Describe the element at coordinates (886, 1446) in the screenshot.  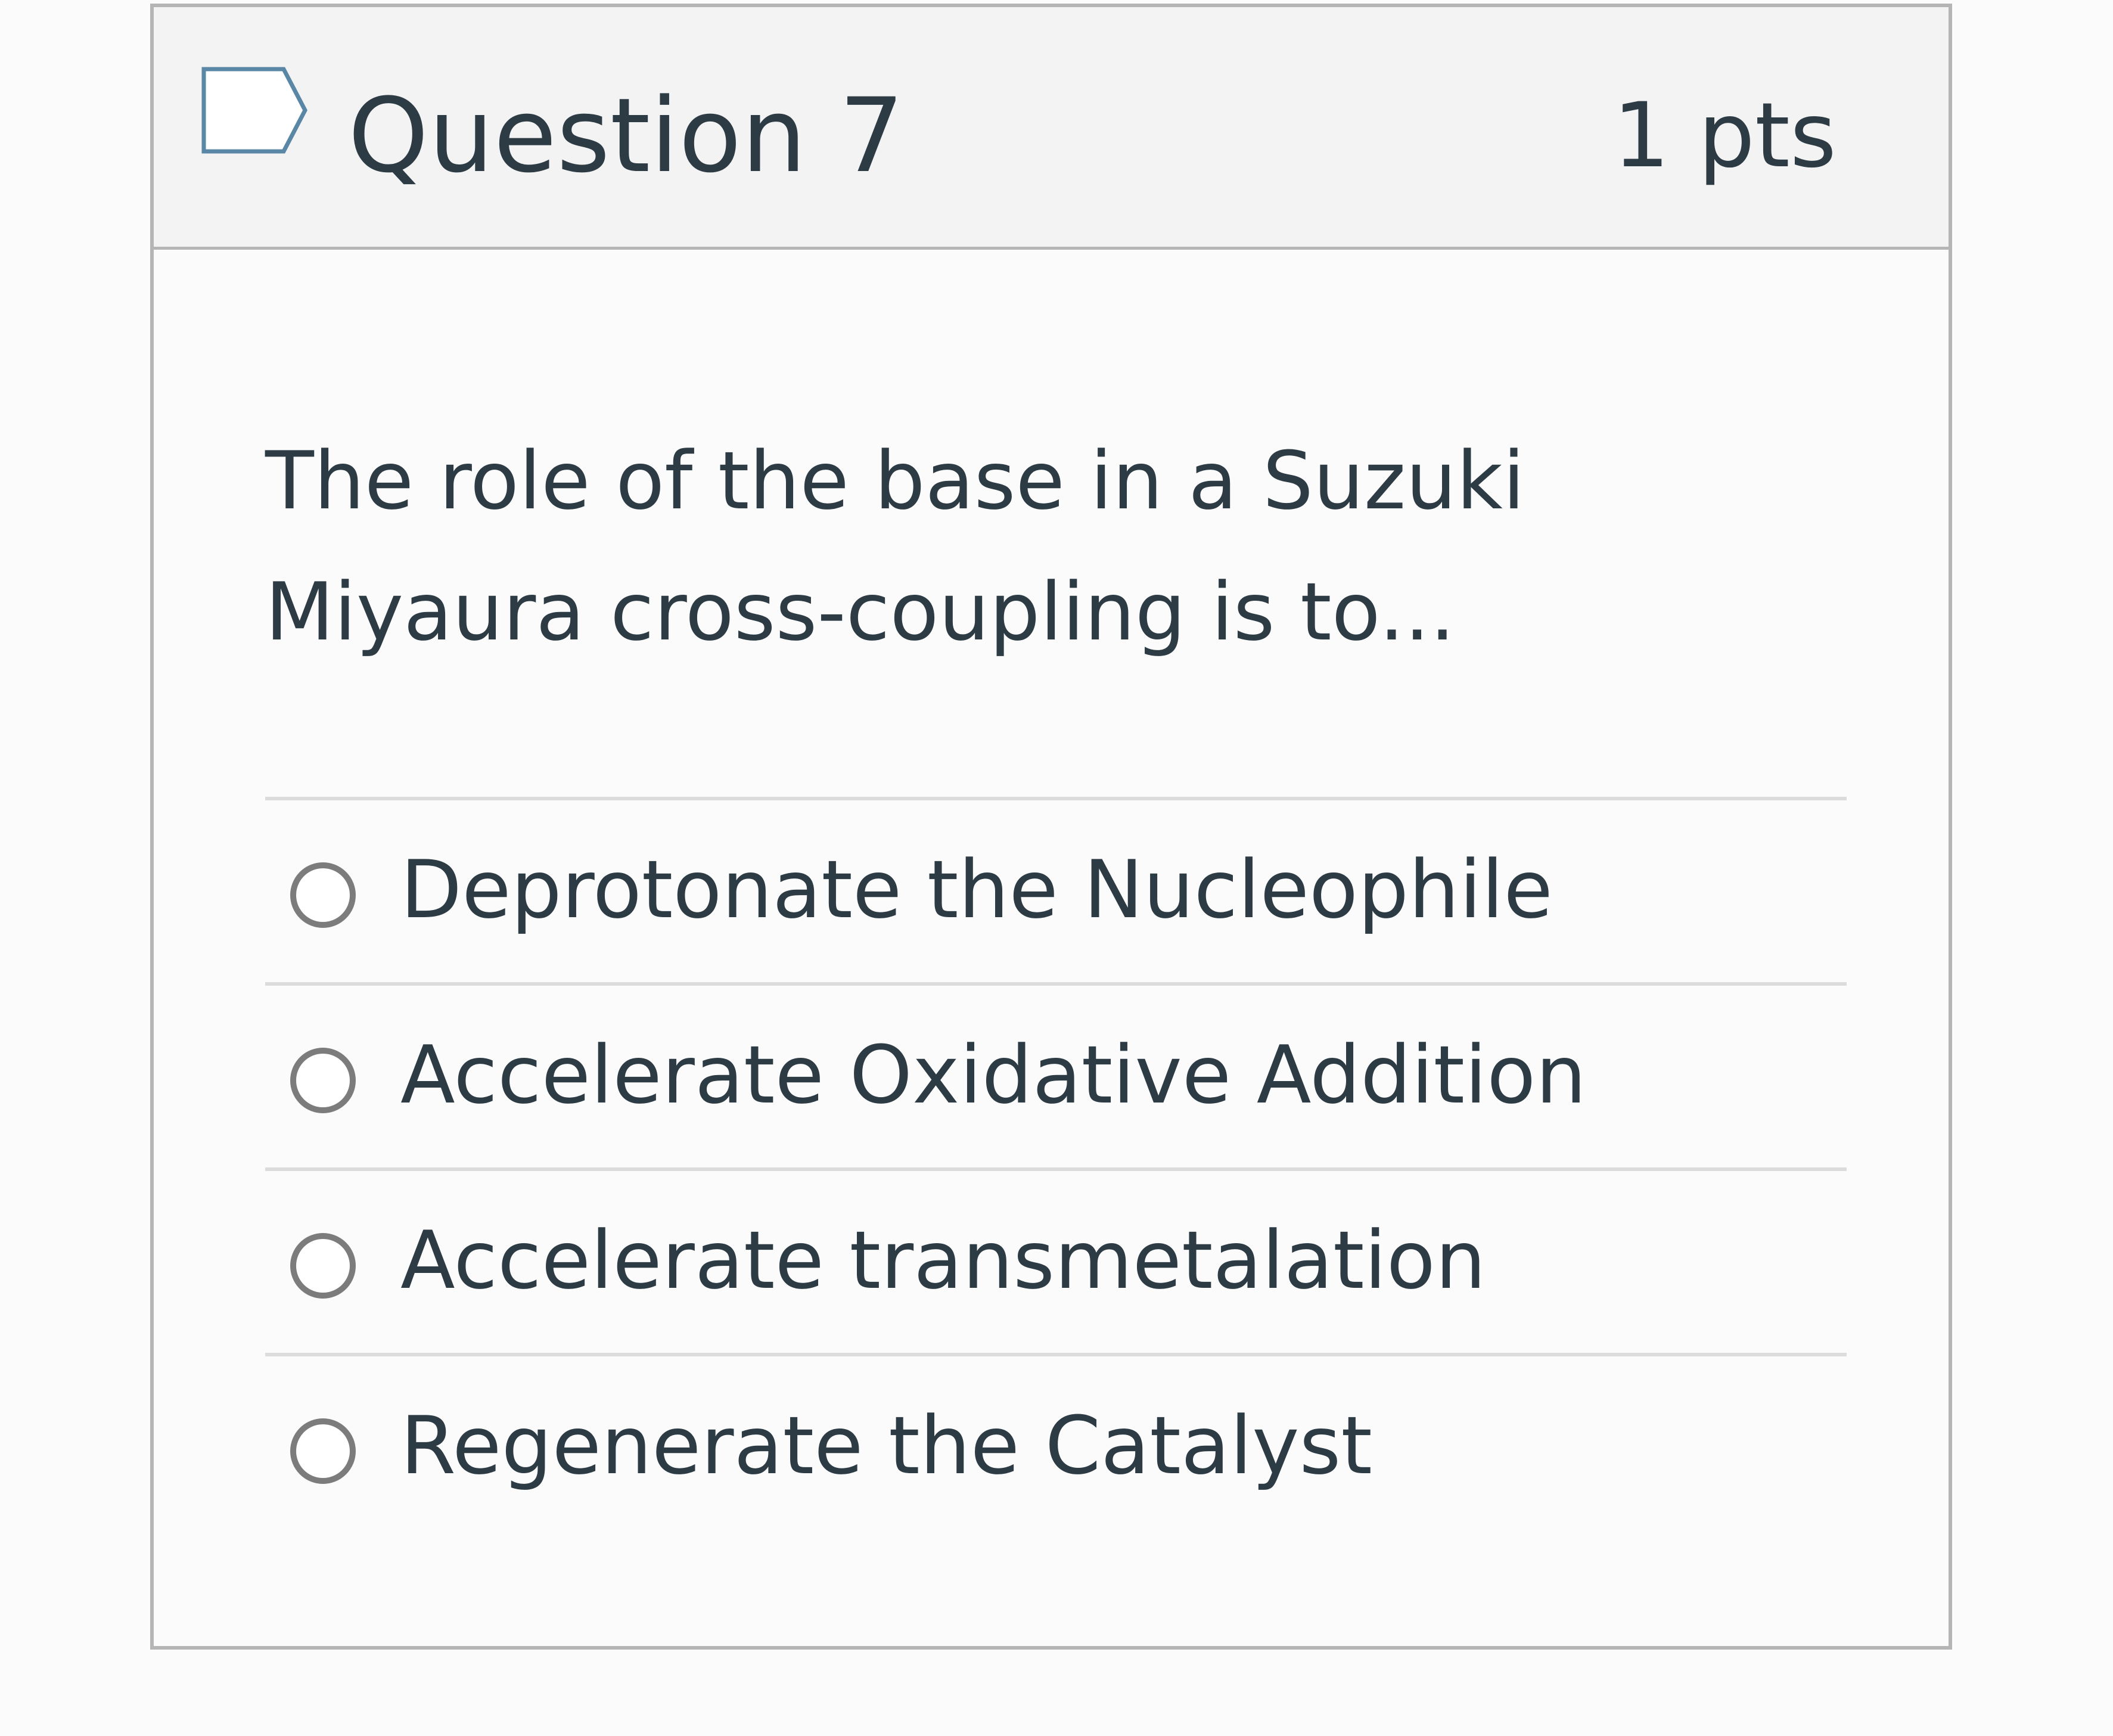
I see `answer-label: Regenerate the Catalyst` at that location.